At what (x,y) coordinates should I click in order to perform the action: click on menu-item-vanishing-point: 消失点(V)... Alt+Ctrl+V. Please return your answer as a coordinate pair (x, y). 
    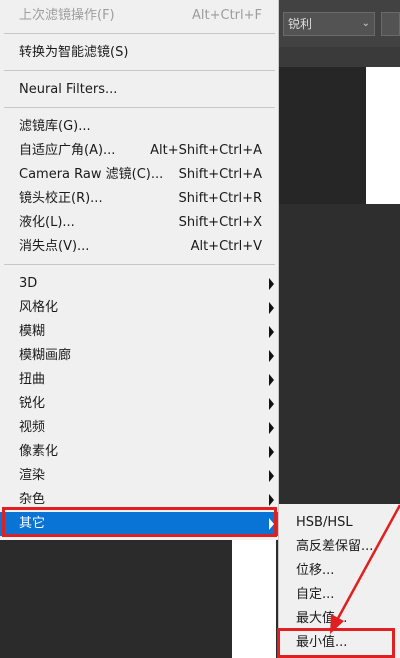
    Looking at the image, I should click on (139, 247).